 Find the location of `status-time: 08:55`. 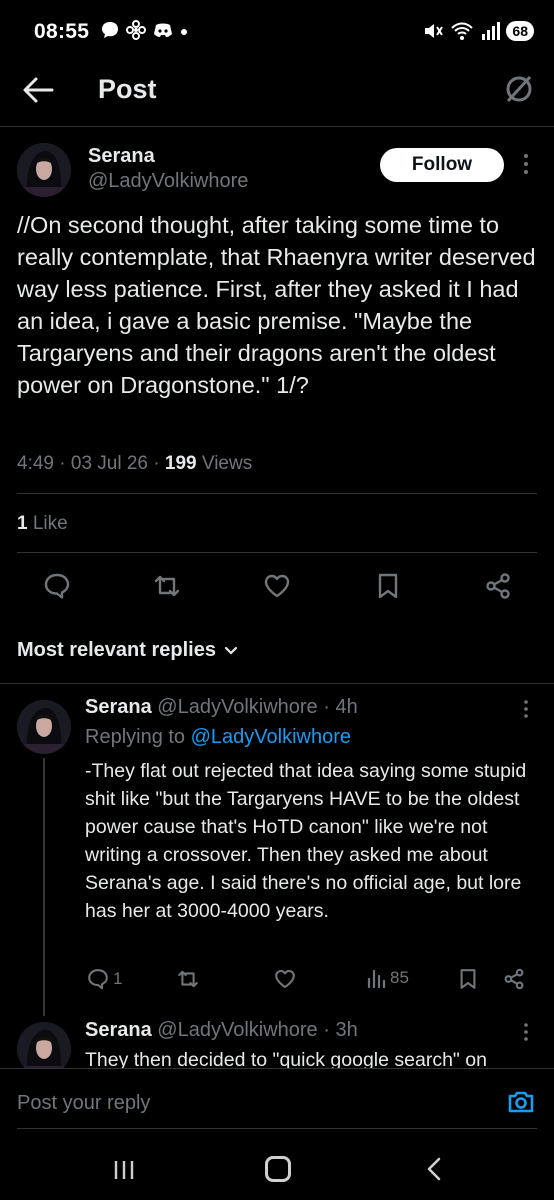

status-time: 08:55 is located at coordinates (62, 31).